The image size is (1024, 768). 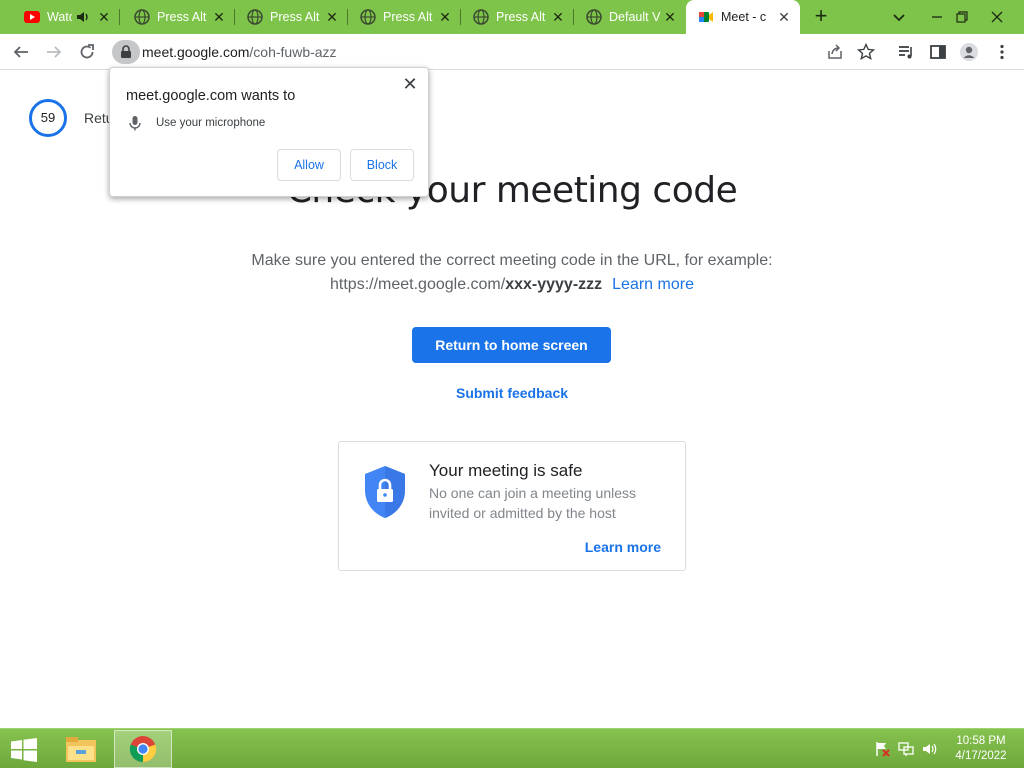 What do you see at coordinates (196, 52) in the screenshot?
I see `url-host: meet.google.com` at bounding box center [196, 52].